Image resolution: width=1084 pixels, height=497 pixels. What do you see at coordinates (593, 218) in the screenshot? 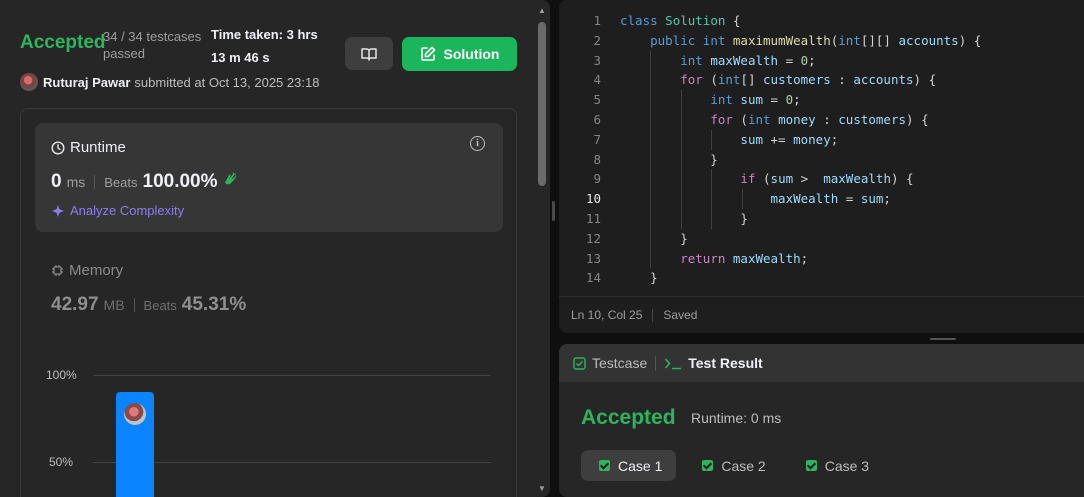
I see `line-number: 11` at bounding box center [593, 218].